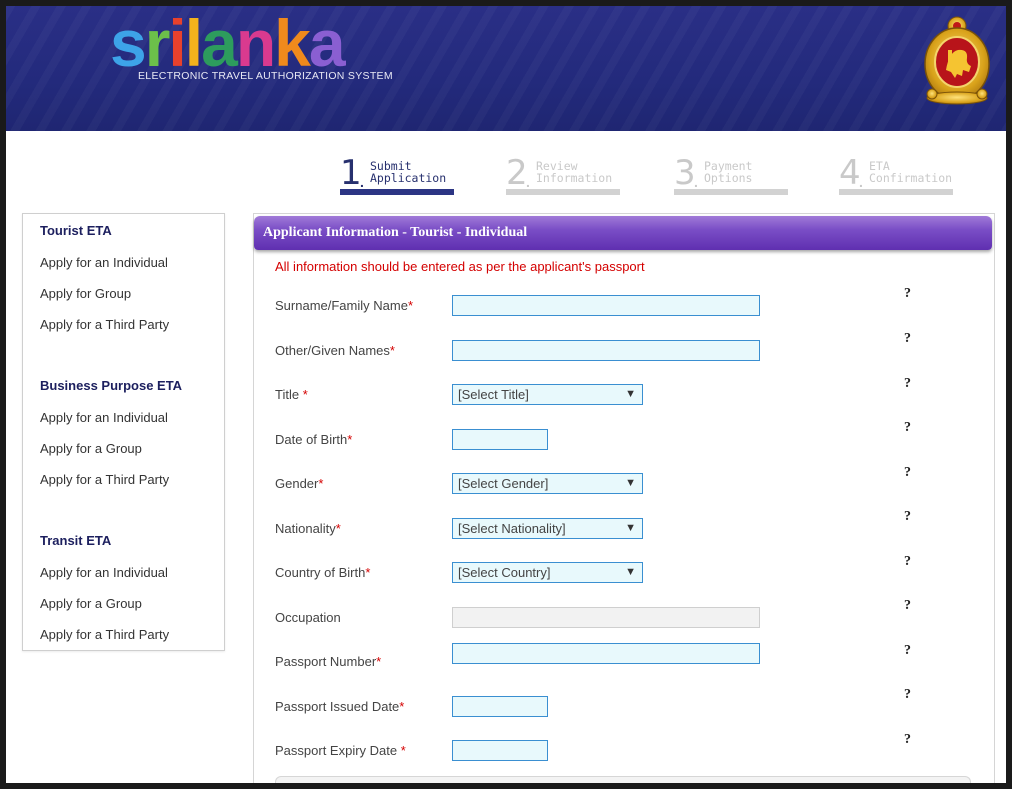 Image resolution: width=1012 pixels, height=789 pixels. I want to click on sidebar-link-business-group: Apply for a Group, so click(91, 448).